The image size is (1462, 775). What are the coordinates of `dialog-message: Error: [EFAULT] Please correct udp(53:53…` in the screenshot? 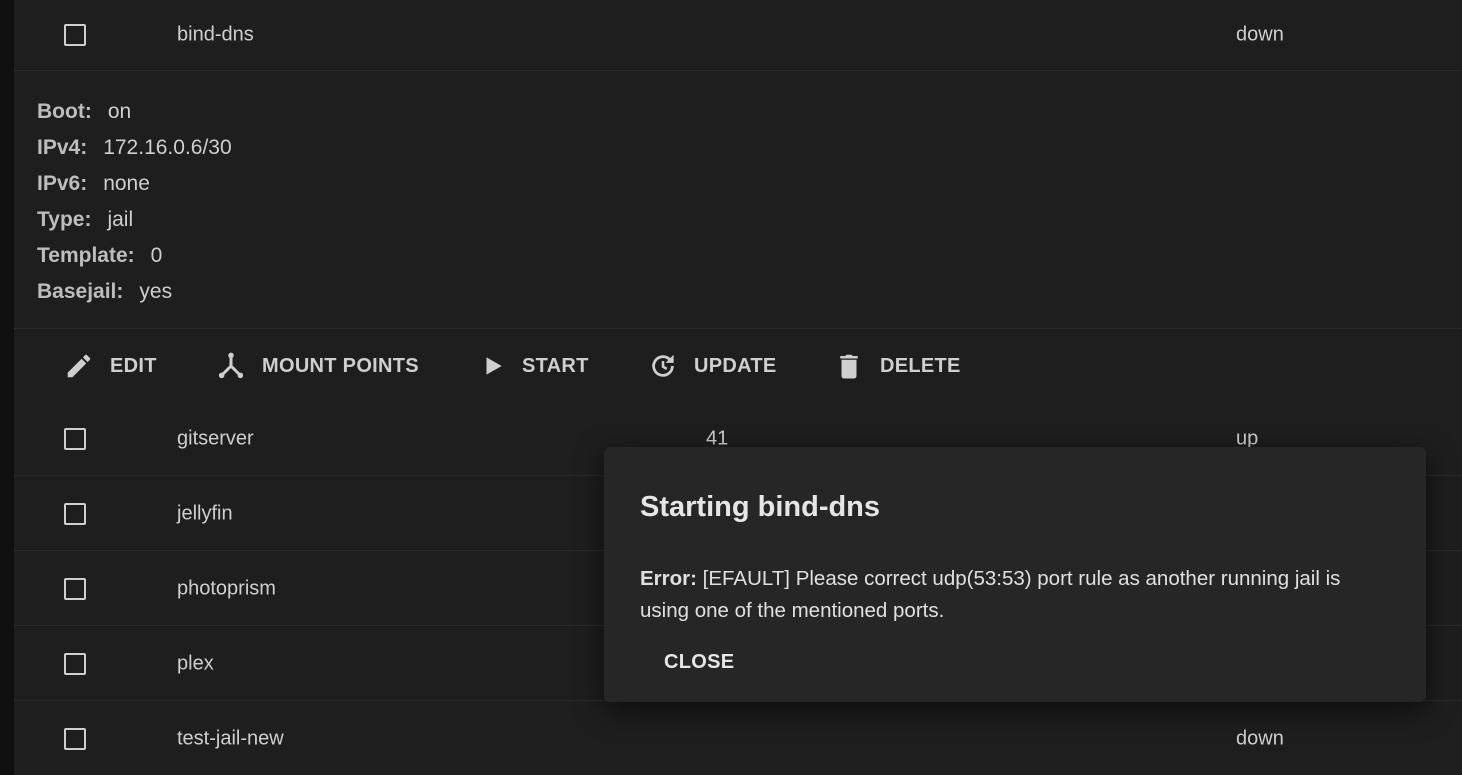 It's located at (1010, 595).